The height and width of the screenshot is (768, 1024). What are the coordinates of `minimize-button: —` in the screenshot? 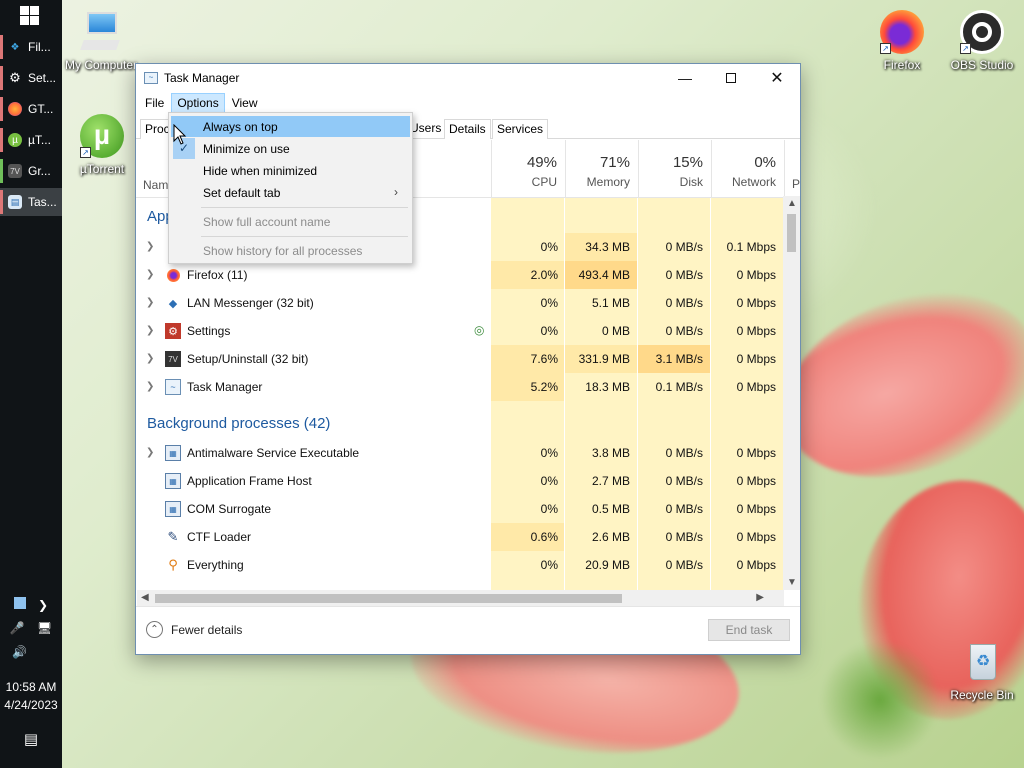 It's located at (685, 78).